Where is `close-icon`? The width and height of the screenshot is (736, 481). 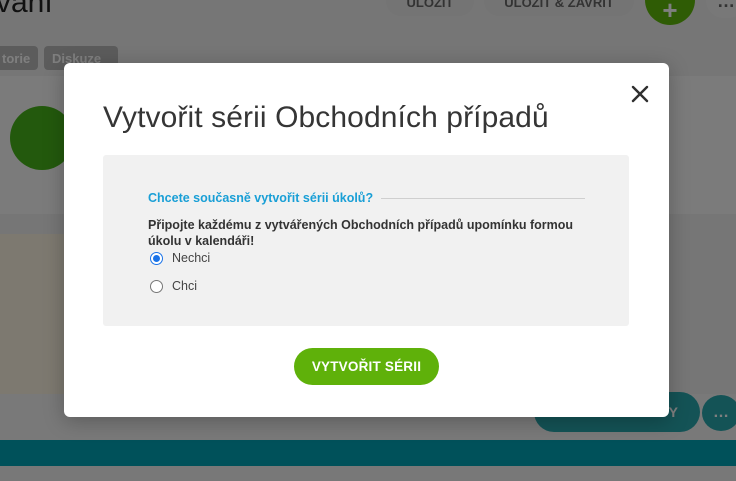 close-icon is located at coordinates (640, 94).